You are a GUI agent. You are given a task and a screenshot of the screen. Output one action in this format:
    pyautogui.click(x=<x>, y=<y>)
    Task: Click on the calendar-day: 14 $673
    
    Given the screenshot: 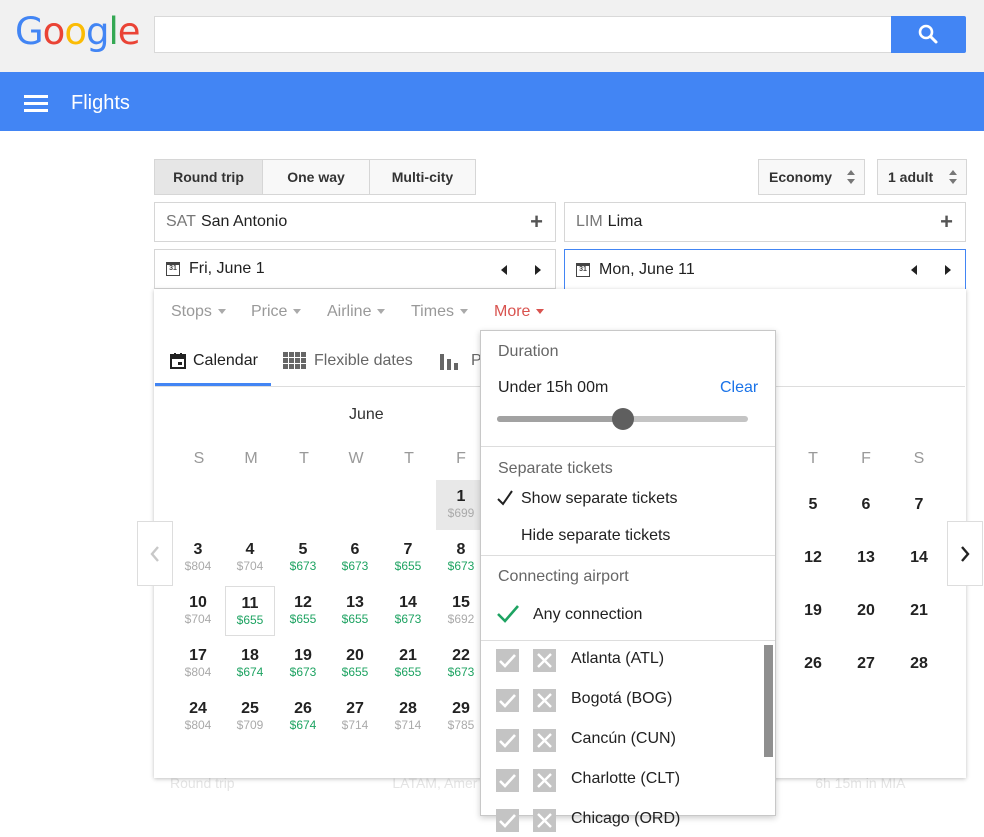 What is the action you would take?
    pyautogui.click(x=408, y=611)
    